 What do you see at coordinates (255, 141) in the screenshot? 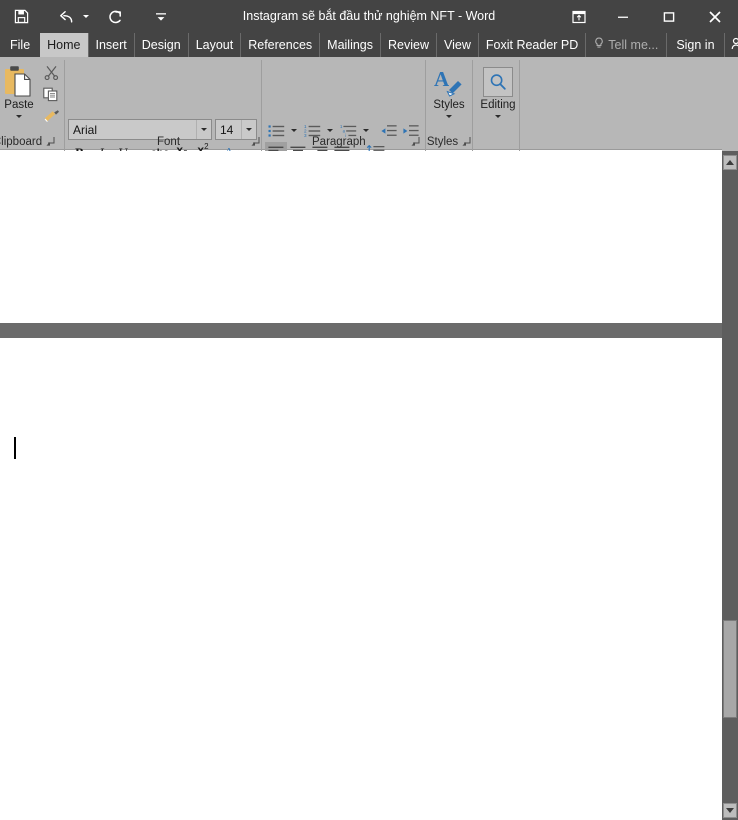
I see `font-dialog-launcher-icon` at bounding box center [255, 141].